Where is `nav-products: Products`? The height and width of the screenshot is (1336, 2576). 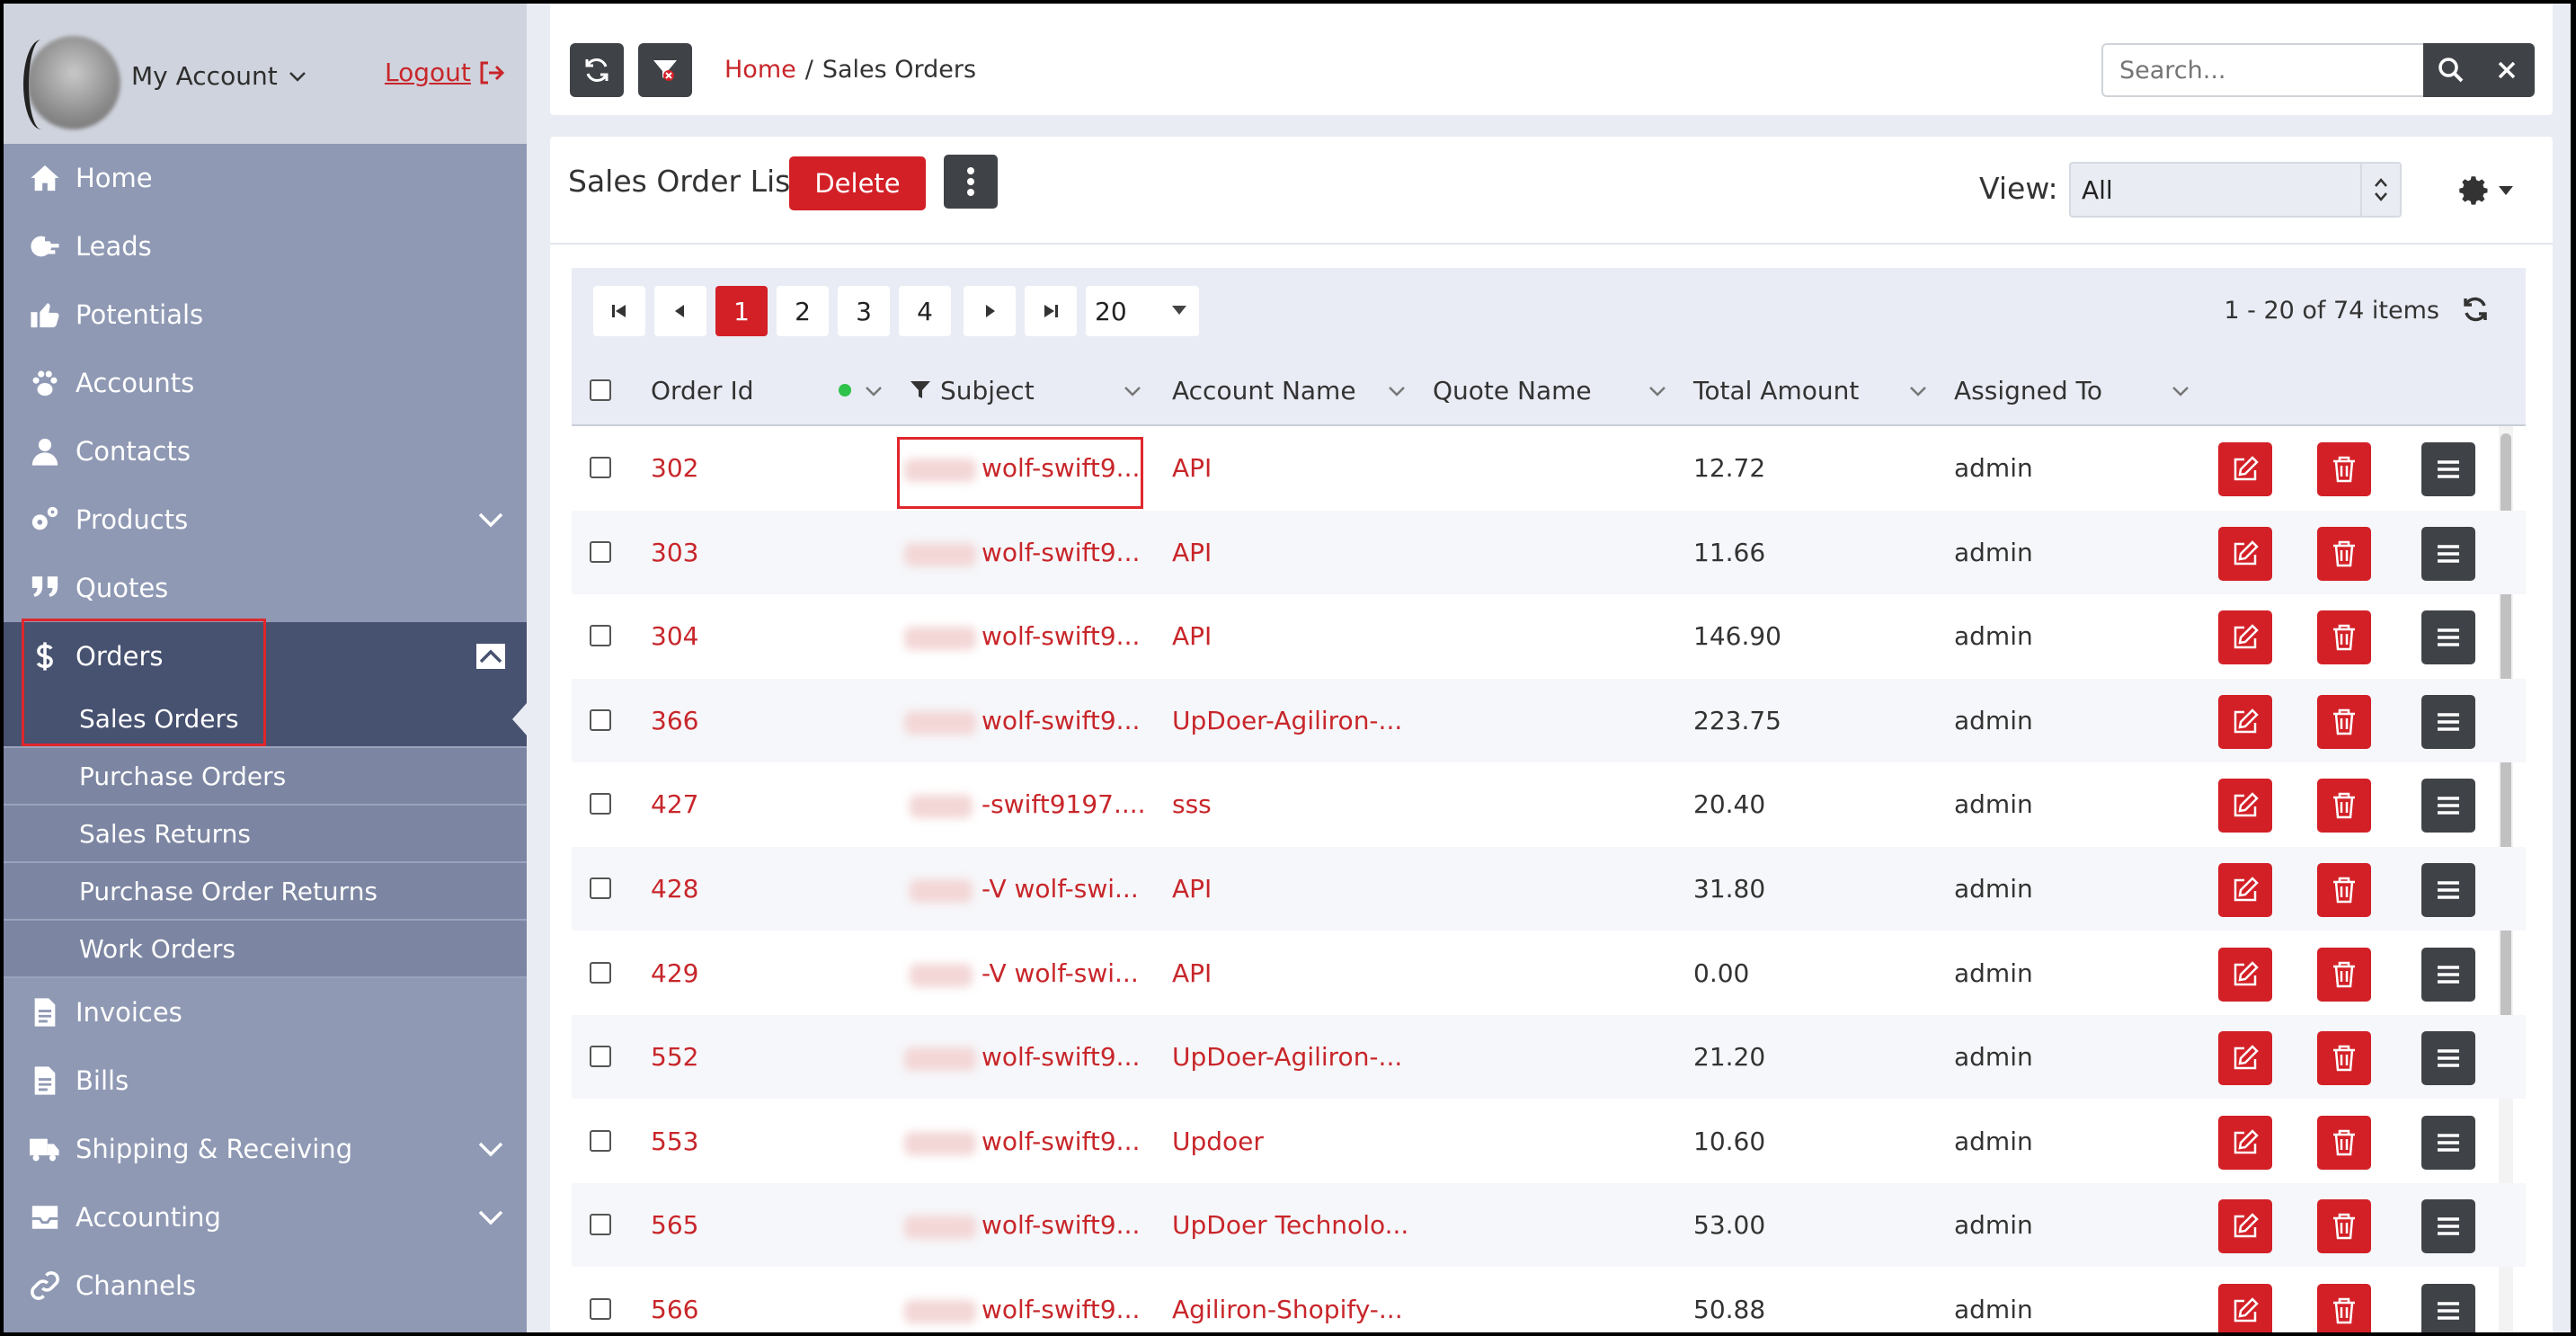
nav-products: Products is located at coordinates (265, 519).